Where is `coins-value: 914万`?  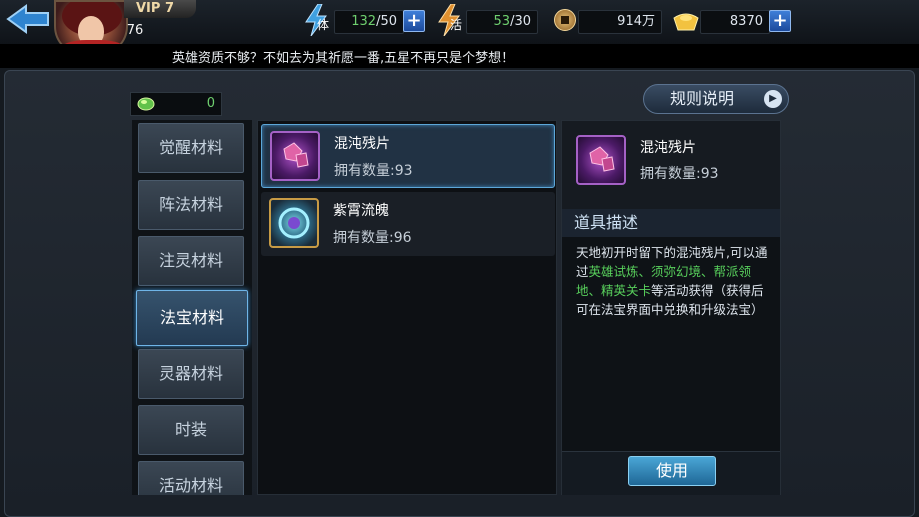 coins-value: 914万 is located at coordinates (620, 22).